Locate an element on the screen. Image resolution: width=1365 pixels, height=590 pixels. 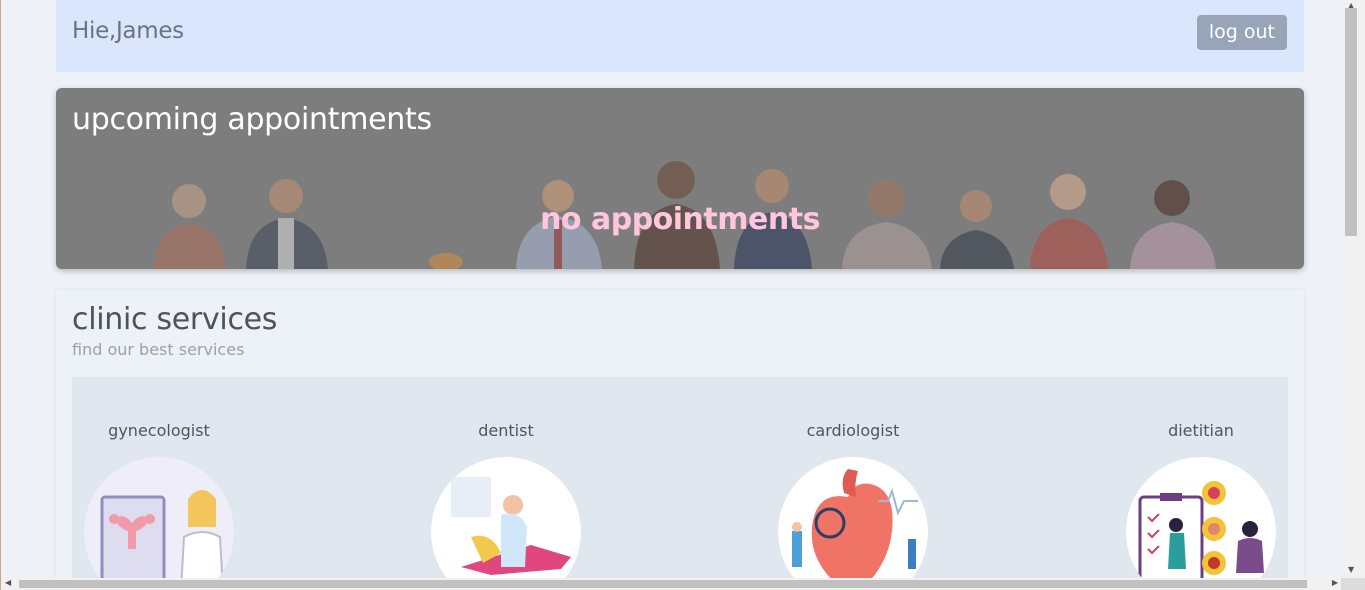
horizontal-scroll-thumb is located at coordinates (663, 584).